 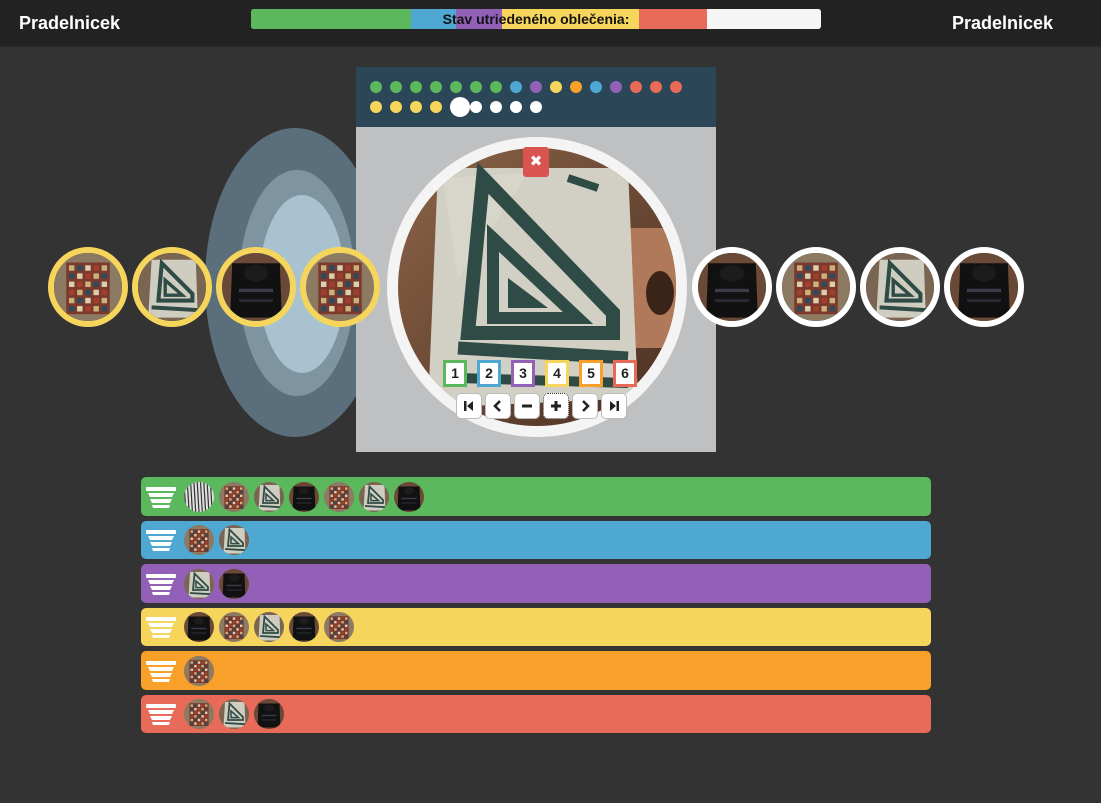 I want to click on first-icon, so click(x=468, y=406).